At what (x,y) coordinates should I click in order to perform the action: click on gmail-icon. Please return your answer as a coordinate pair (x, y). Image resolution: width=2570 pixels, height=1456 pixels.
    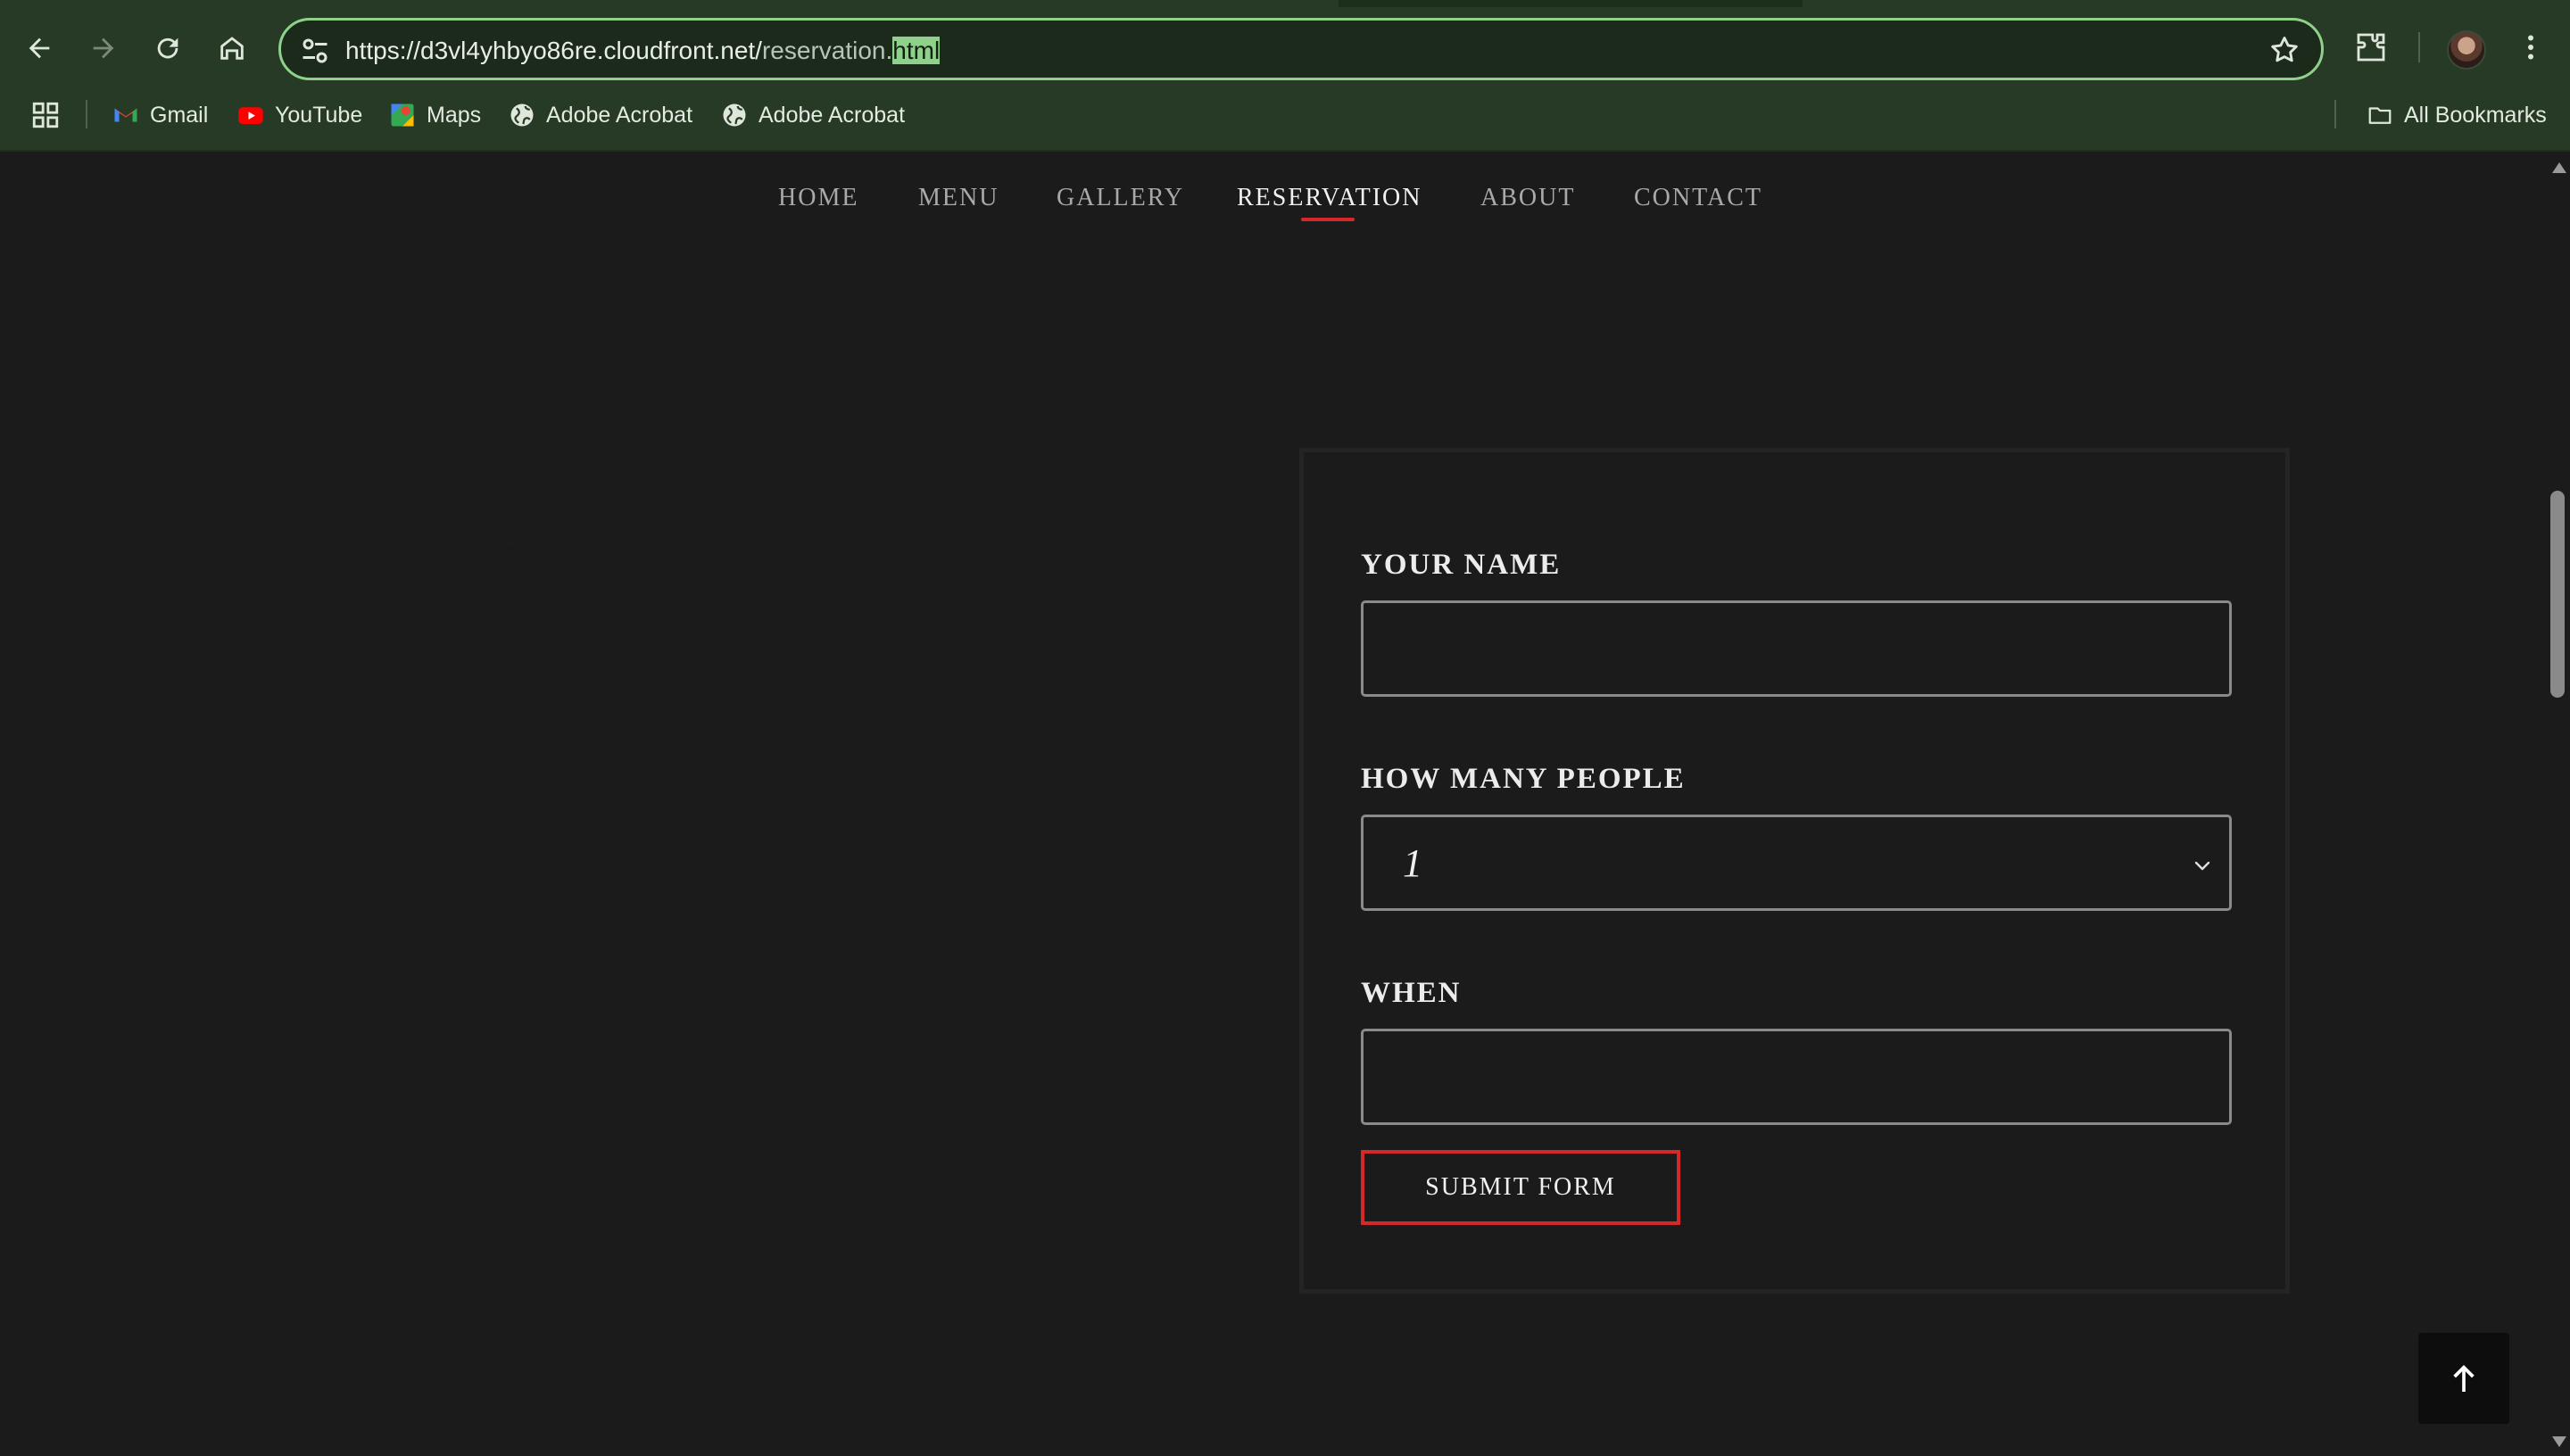
    Looking at the image, I should click on (126, 115).